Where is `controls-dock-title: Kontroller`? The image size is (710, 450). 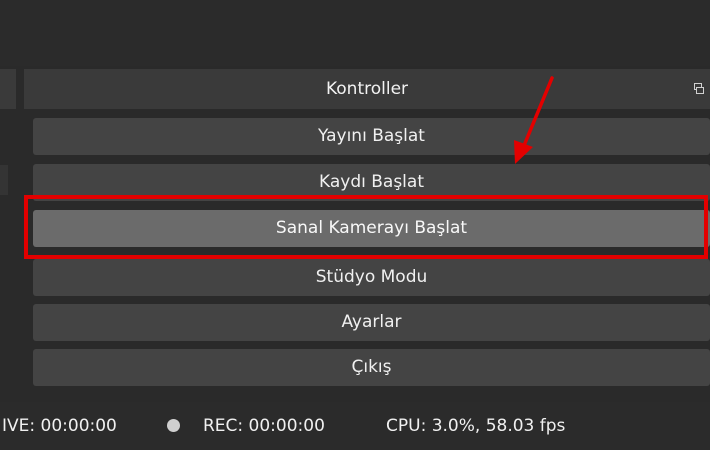 controls-dock-title: Kontroller is located at coordinates (367, 89).